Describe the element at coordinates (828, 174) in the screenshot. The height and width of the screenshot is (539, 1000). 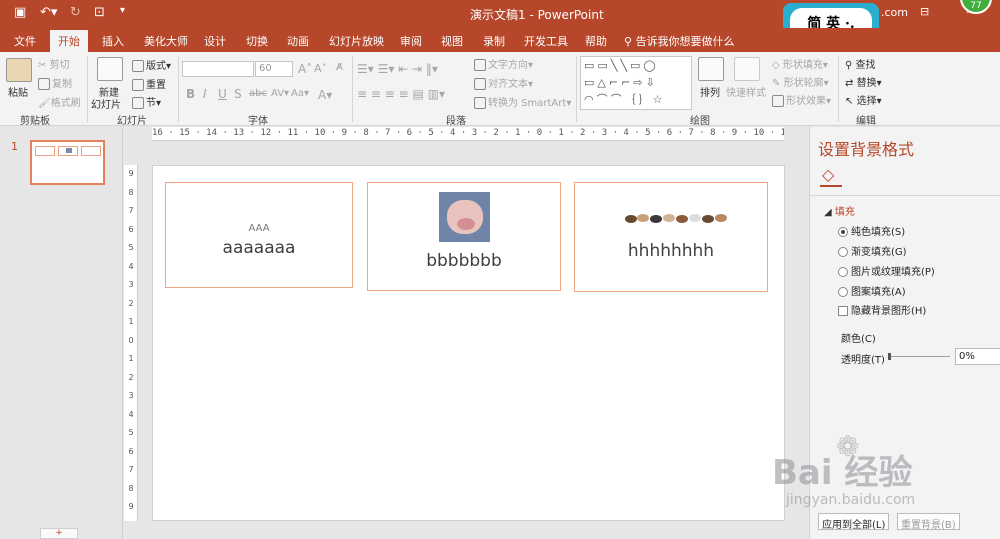
I see `fill-category-icon: ◇` at that location.